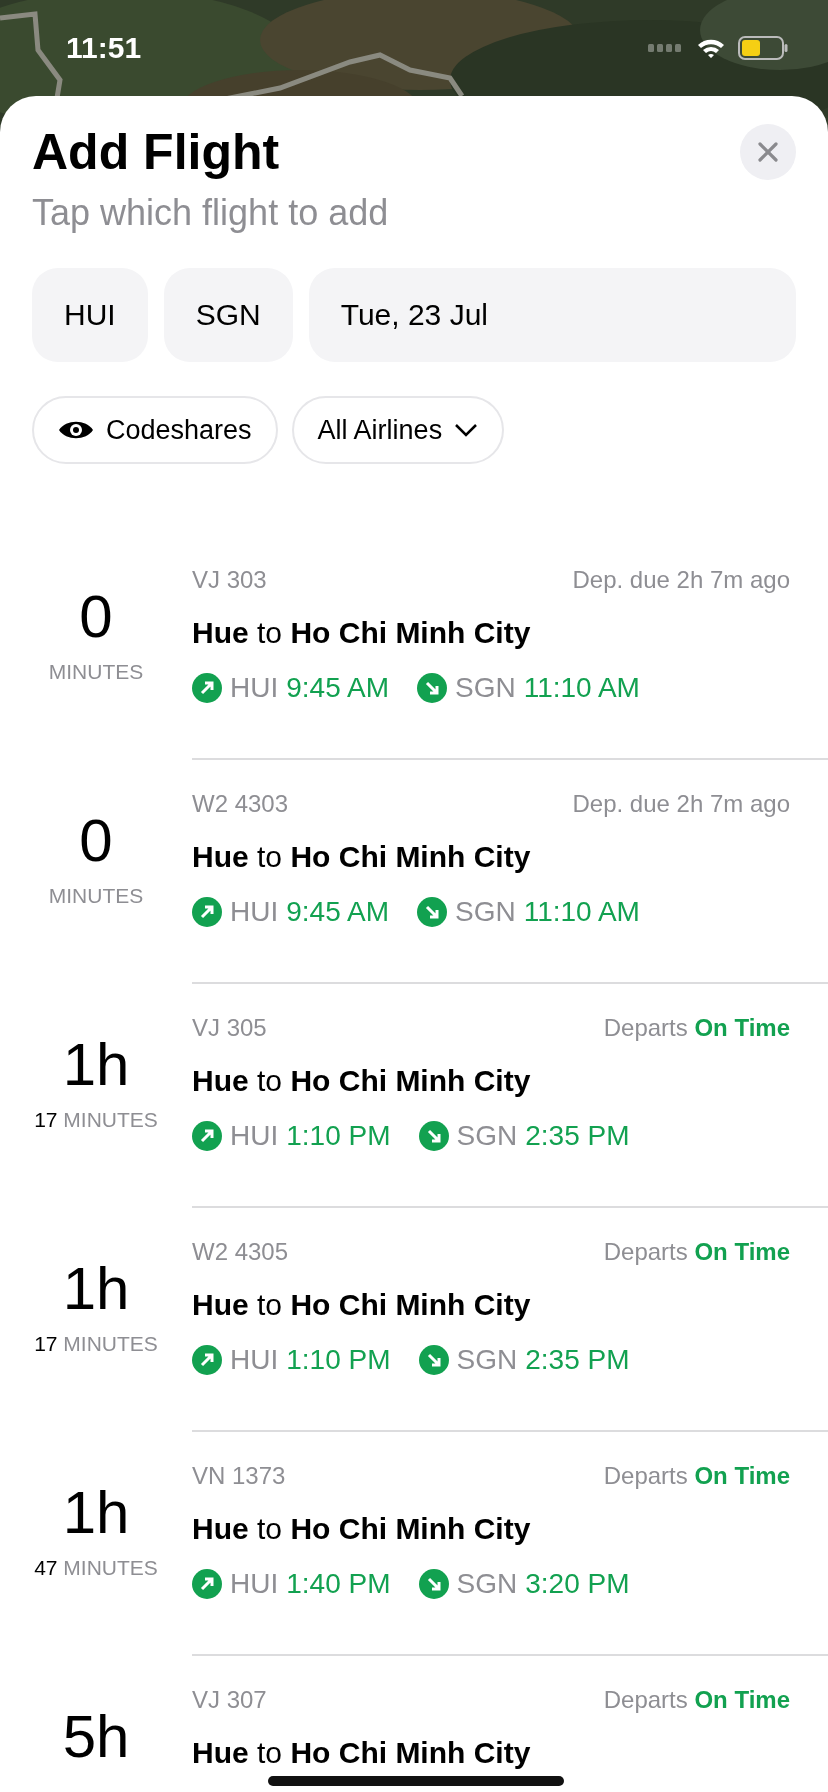 The height and width of the screenshot is (1792, 828). I want to click on sheet-subtitle: Tap which flight to add, so click(210, 212).